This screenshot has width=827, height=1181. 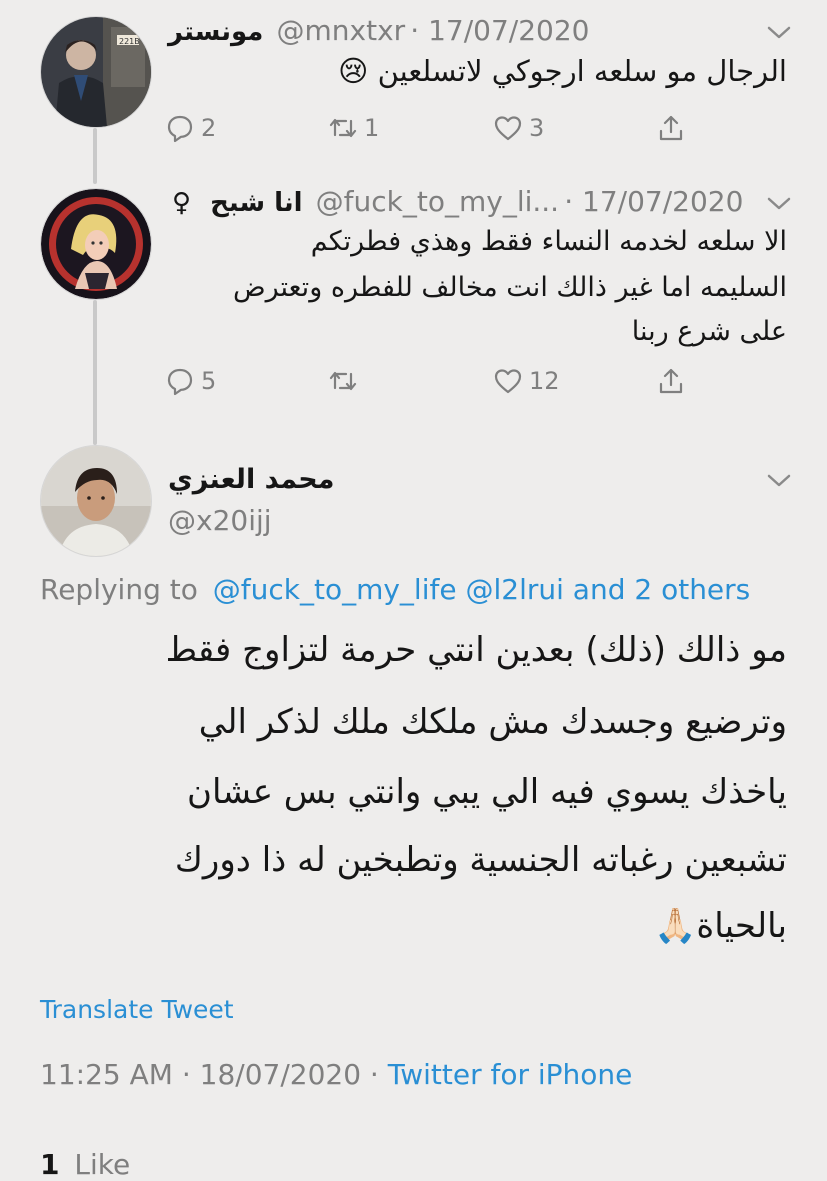 What do you see at coordinates (106, 1074) in the screenshot?
I see `tweet-time: 11:25 AM` at bounding box center [106, 1074].